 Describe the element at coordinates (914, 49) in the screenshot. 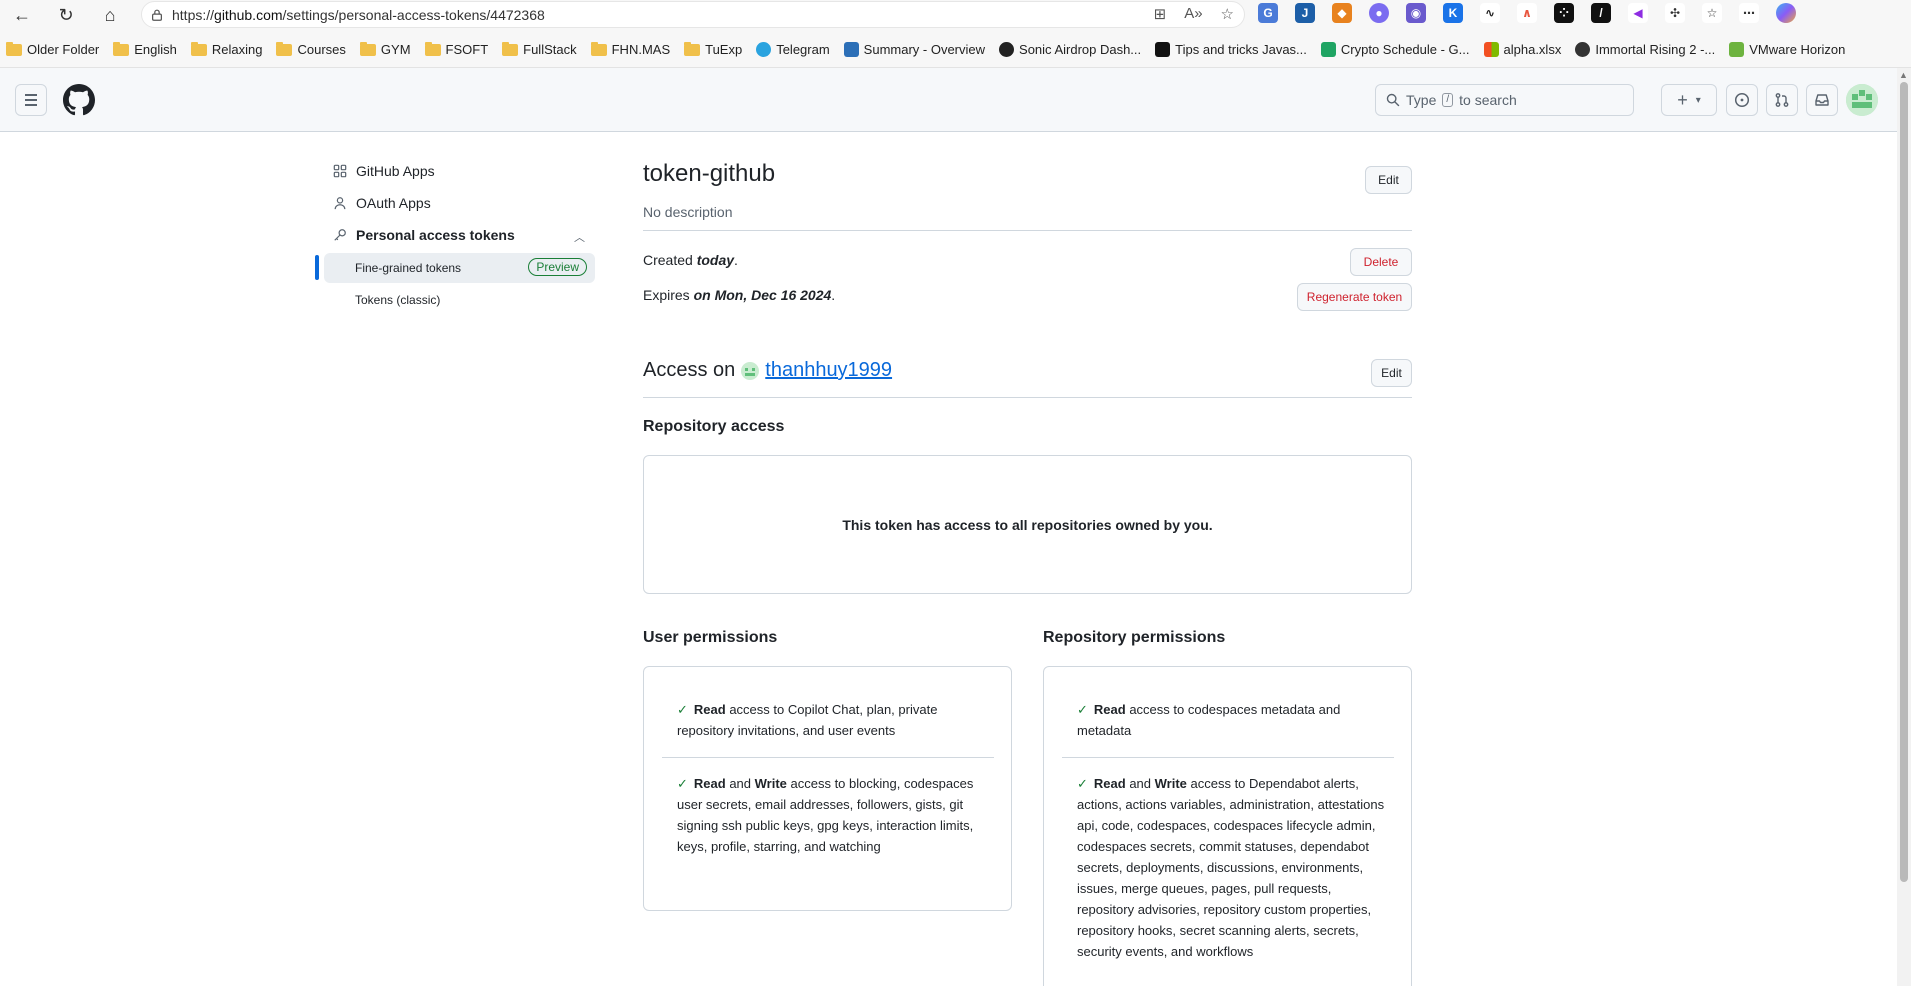

I see `bookmark-summary: Summary - Overview` at that location.